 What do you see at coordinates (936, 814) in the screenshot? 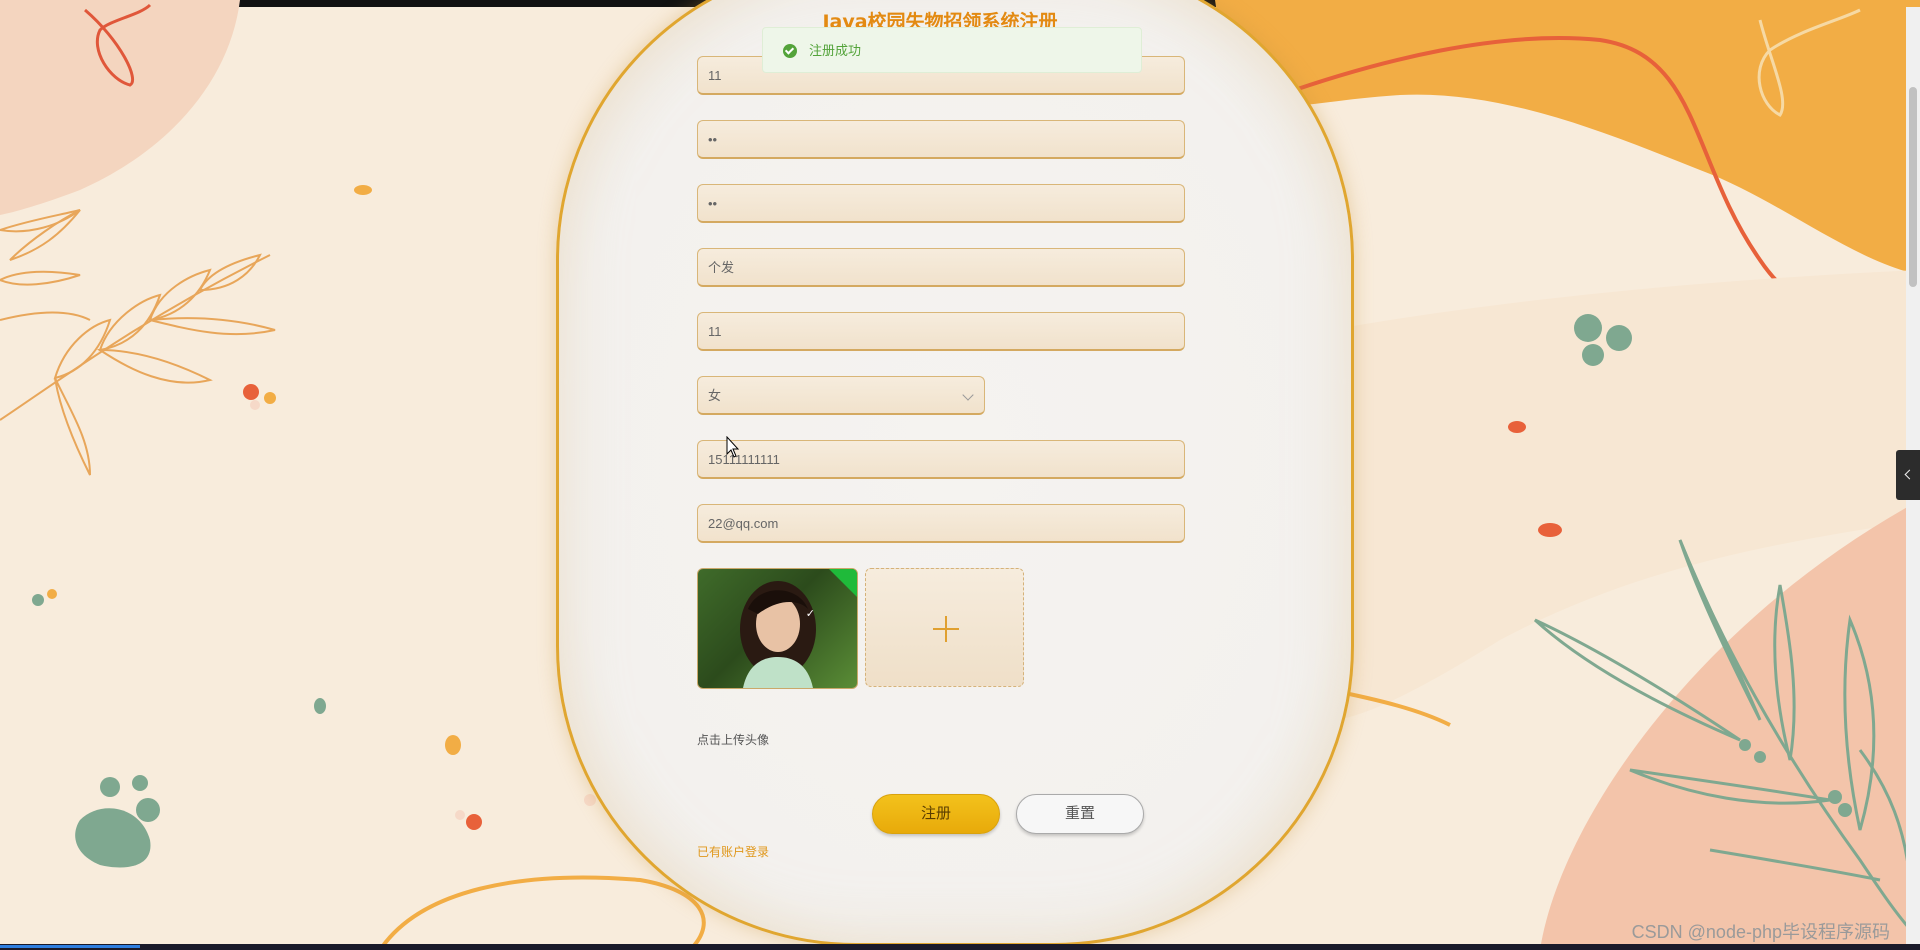
I see `register-button: 注册` at bounding box center [936, 814].